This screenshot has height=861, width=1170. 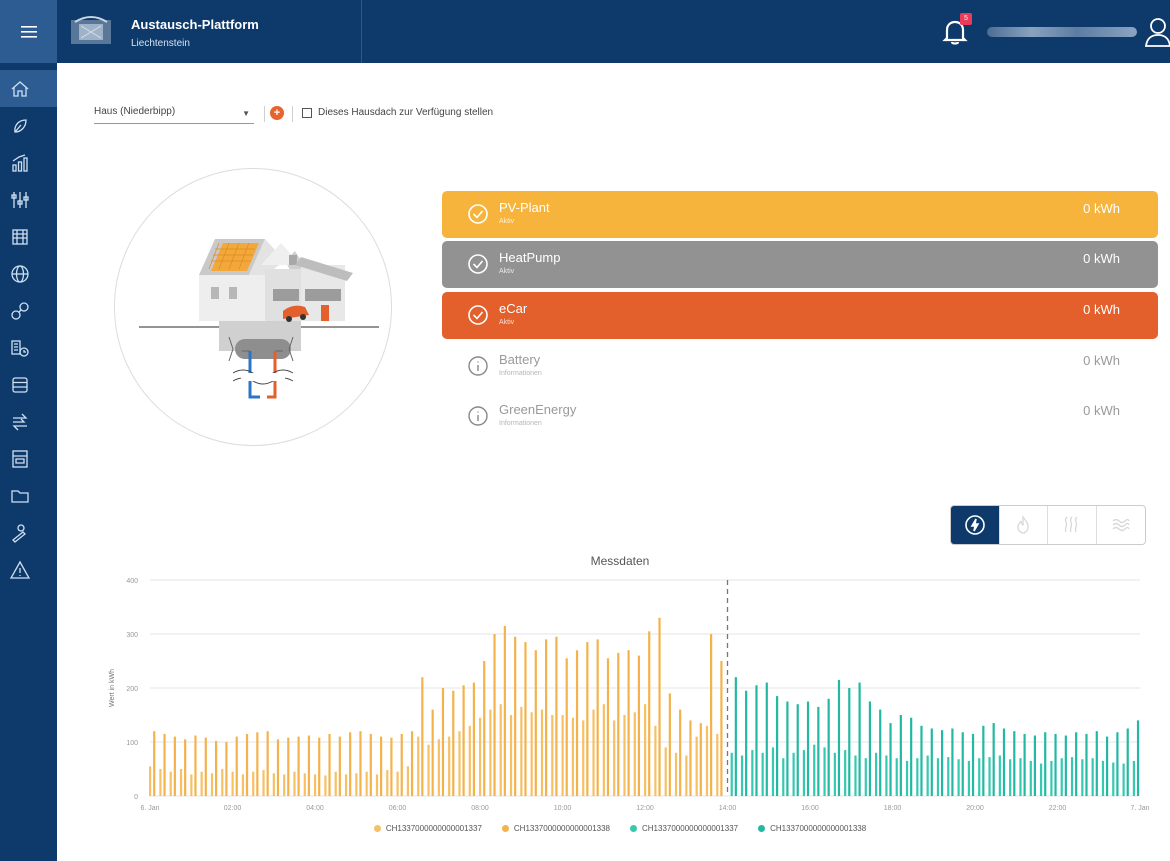 I want to click on sidebar-item-market, so click(x=28, y=236).